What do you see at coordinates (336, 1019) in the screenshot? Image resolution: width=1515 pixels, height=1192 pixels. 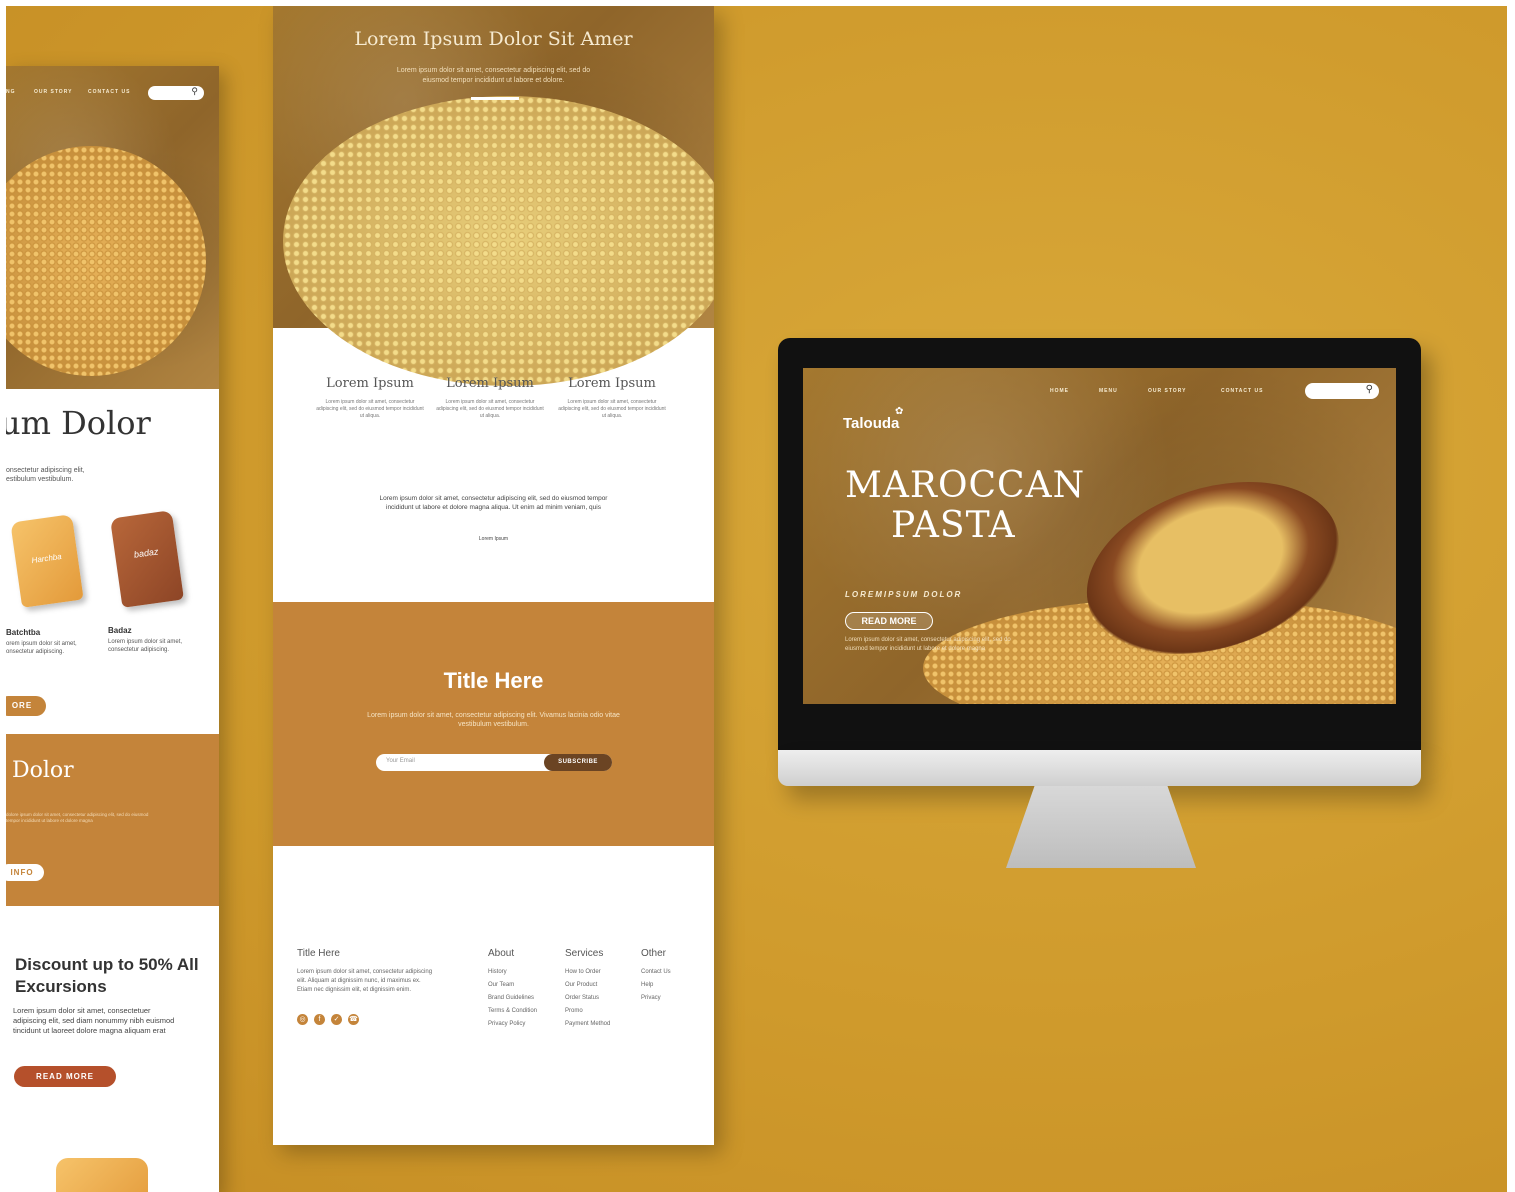 I see `twitter-icon: ✓` at bounding box center [336, 1019].